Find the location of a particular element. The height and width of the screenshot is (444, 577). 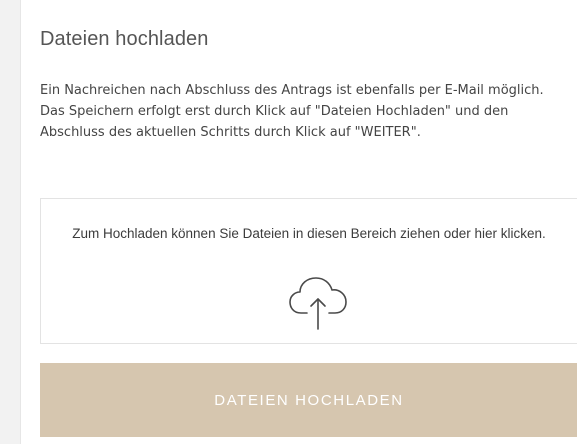

section-title: Dateien hochladen is located at coordinates (124, 39).